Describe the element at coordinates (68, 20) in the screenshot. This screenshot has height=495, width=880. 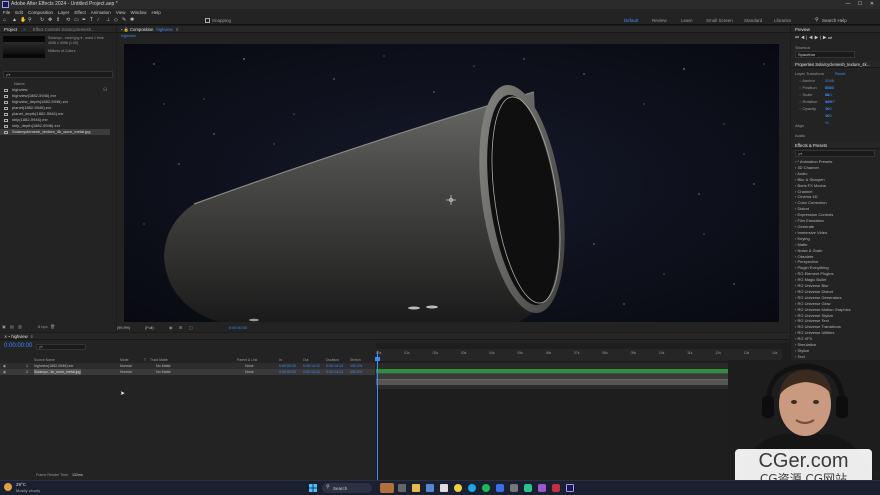
I see `rotate-tool-icon: ⟲` at that location.